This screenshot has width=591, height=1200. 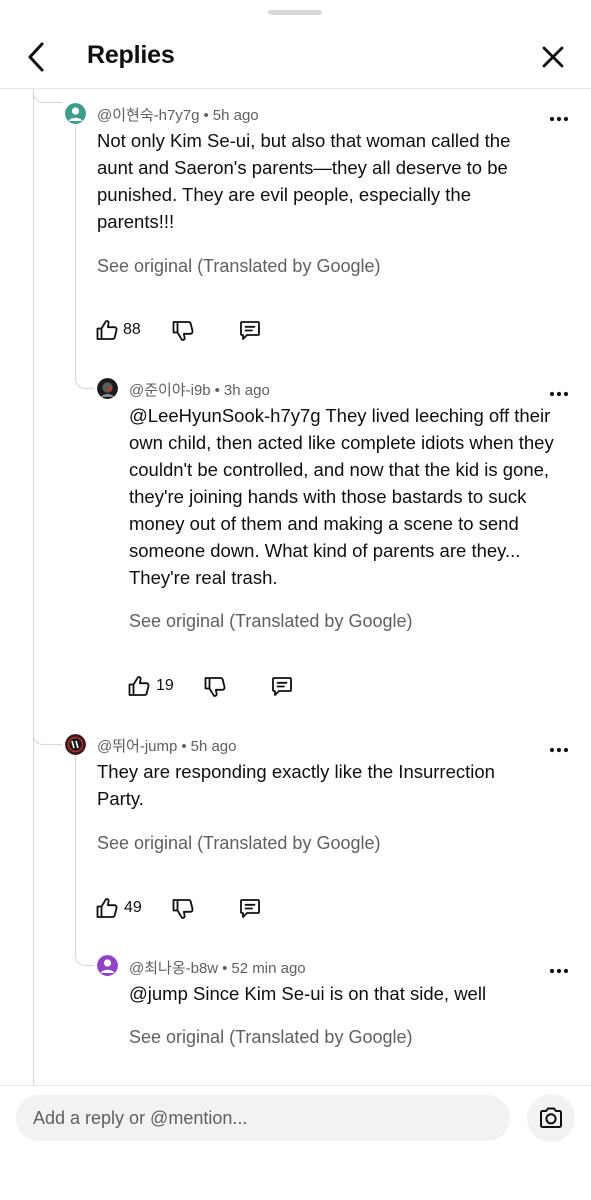 I want to click on replies-header: Replies, so click(x=295, y=56).